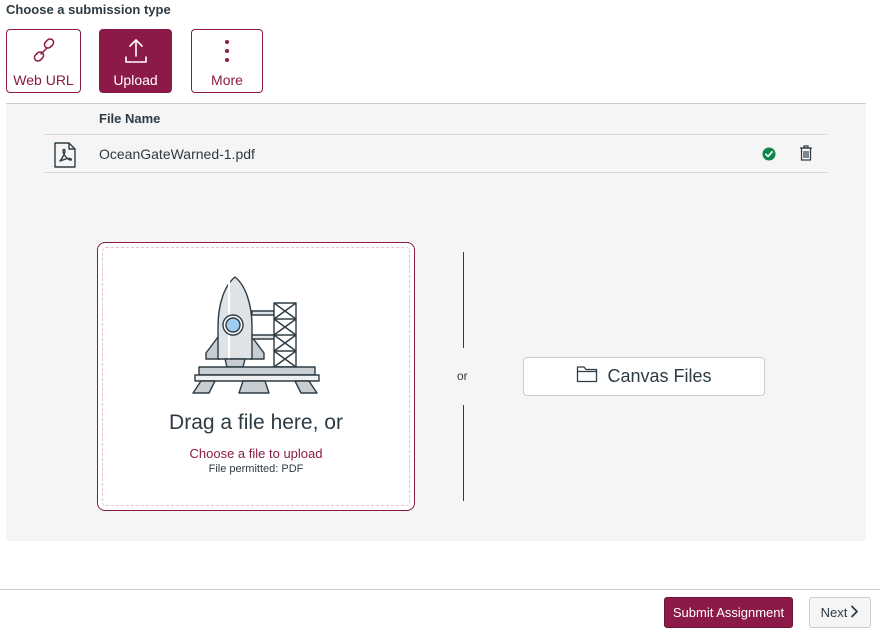 The height and width of the screenshot is (631, 880). I want to click on footer-divider, so click(440, 589).